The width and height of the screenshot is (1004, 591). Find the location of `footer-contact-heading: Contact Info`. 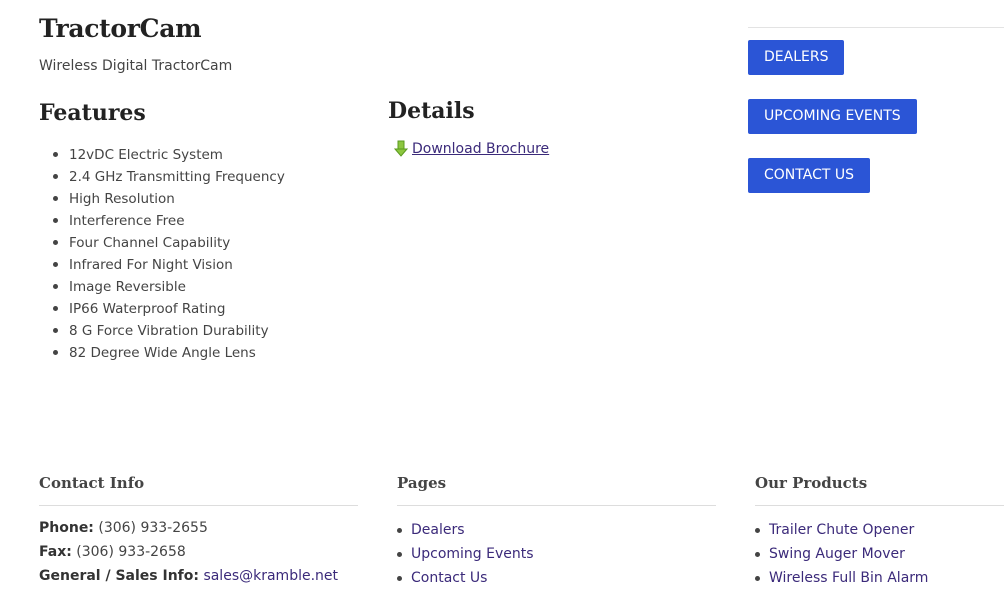

footer-contact-heading: Contact Info is located at coordinates (92, 483).